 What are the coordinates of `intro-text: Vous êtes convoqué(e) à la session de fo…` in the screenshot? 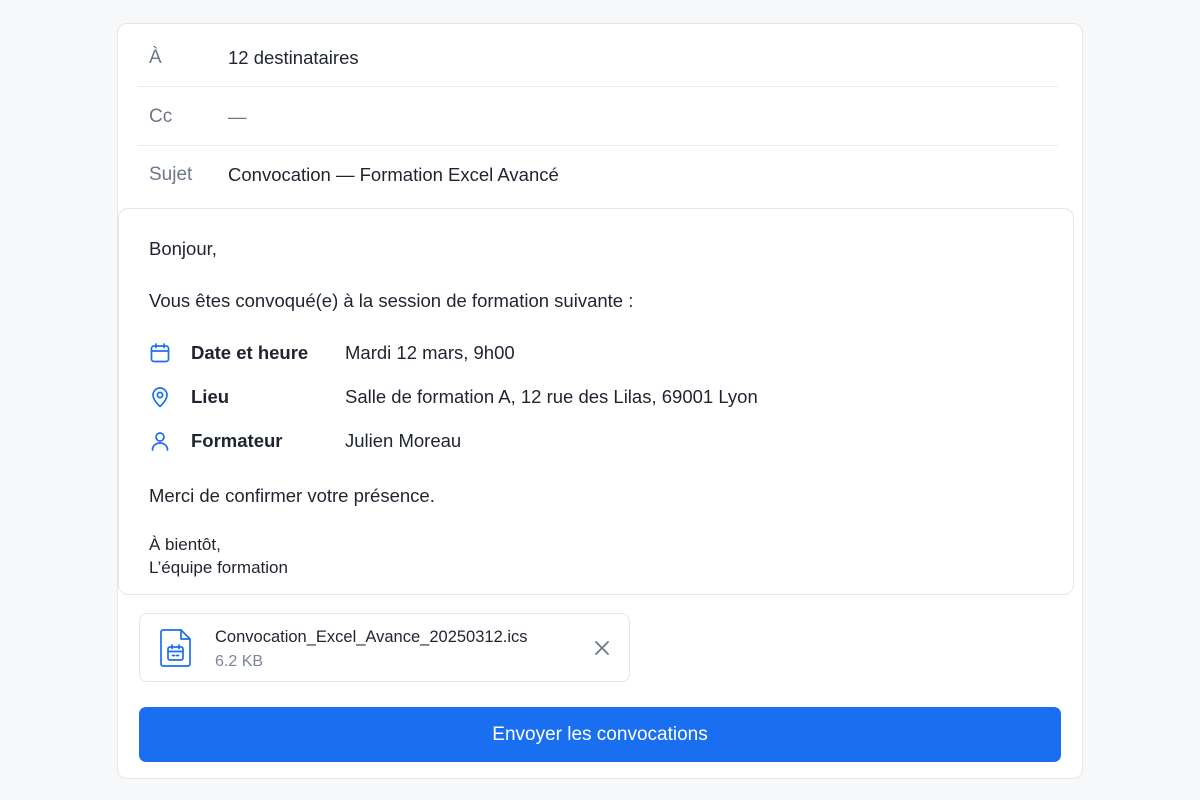 It's located at (391, 300).